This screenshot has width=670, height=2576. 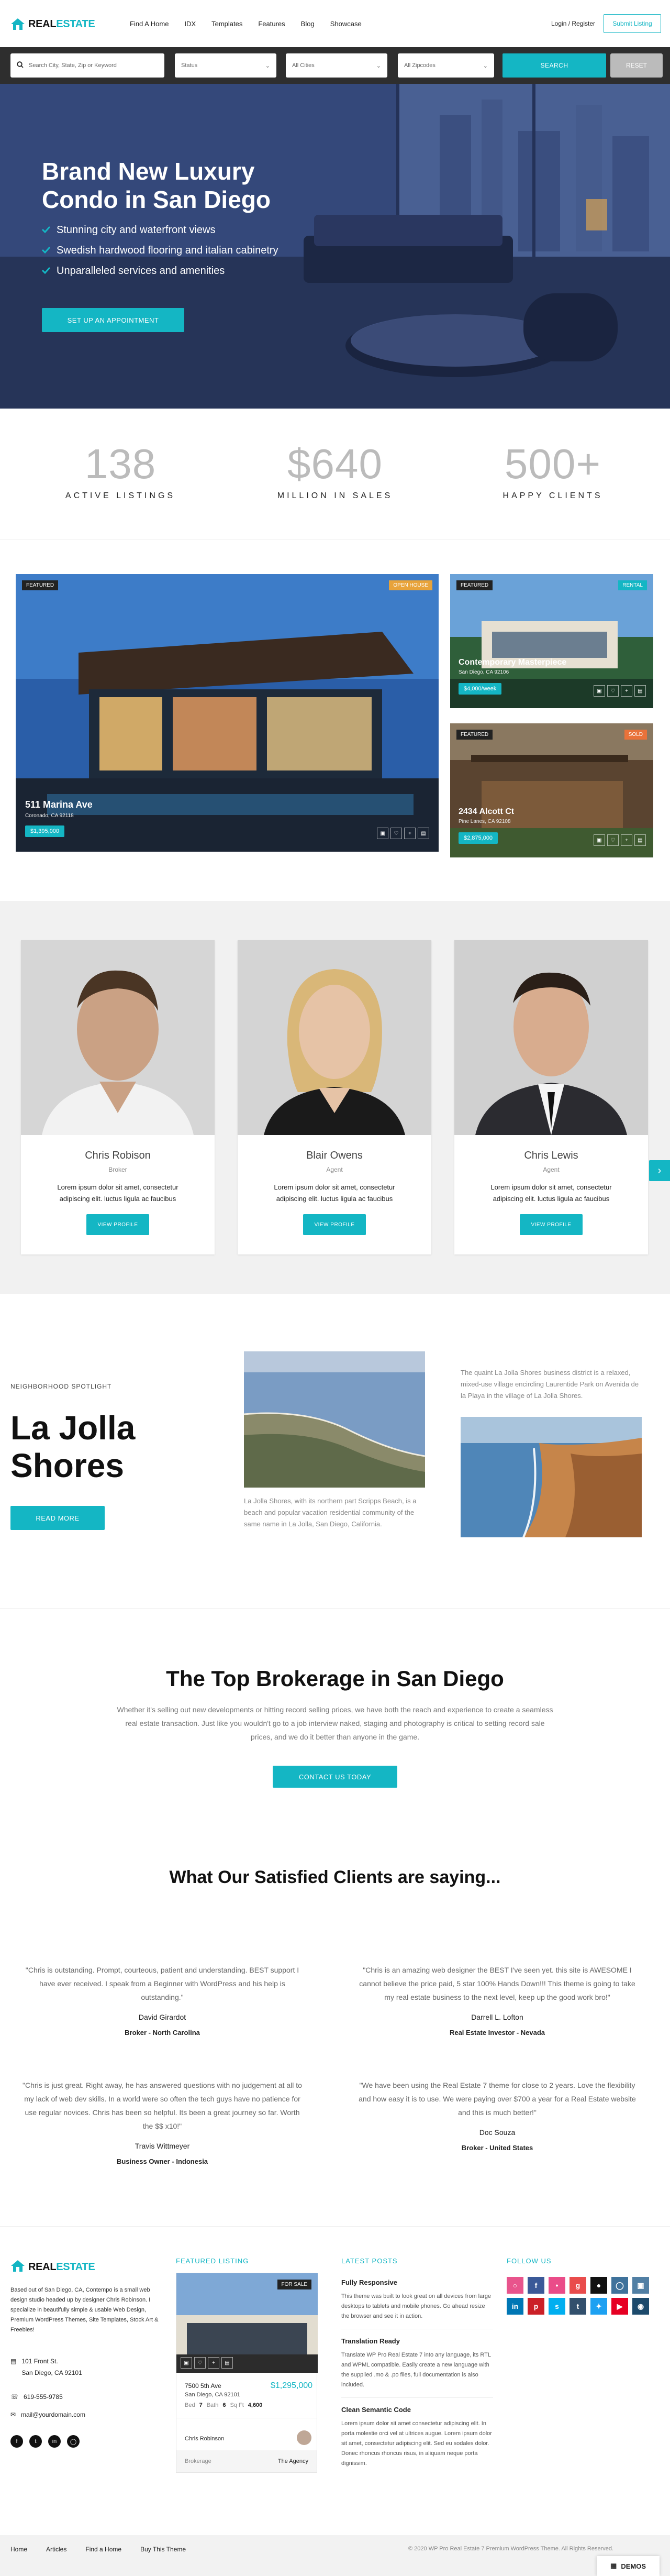 I want to click on google-plus-icon: g, so click(x=578, y=2285).